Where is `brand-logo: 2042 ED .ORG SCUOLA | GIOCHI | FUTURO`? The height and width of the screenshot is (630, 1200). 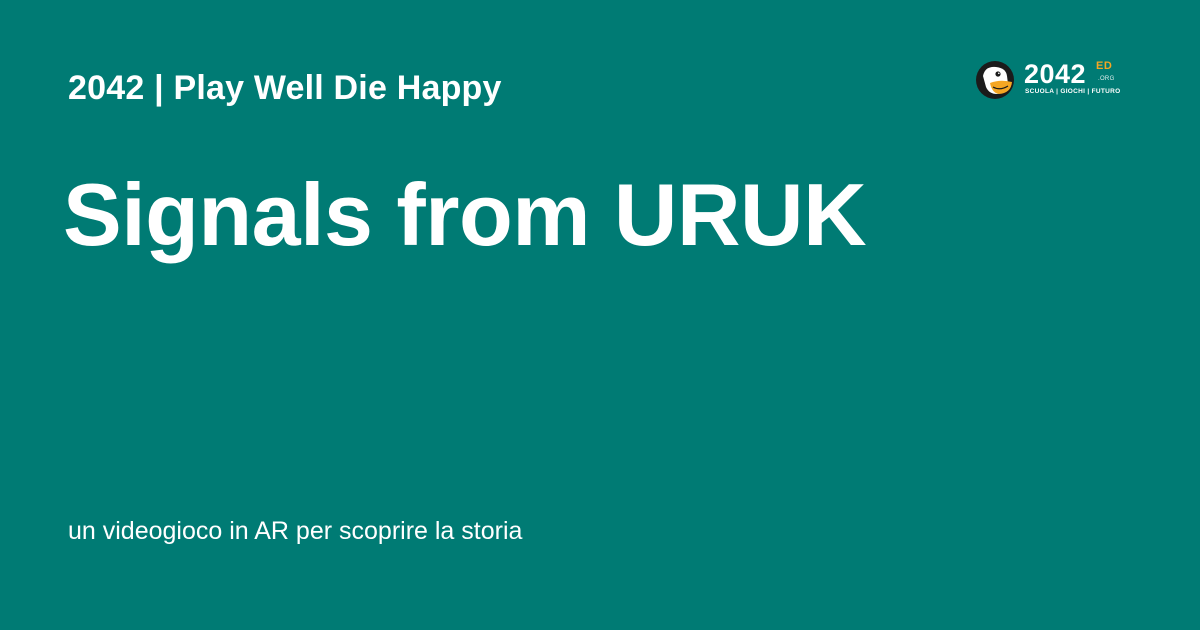 brand-logo: 2042 ED .ORG SCUOLA | GIOCHI | FUTURO is located at coordinates (1050, 80).